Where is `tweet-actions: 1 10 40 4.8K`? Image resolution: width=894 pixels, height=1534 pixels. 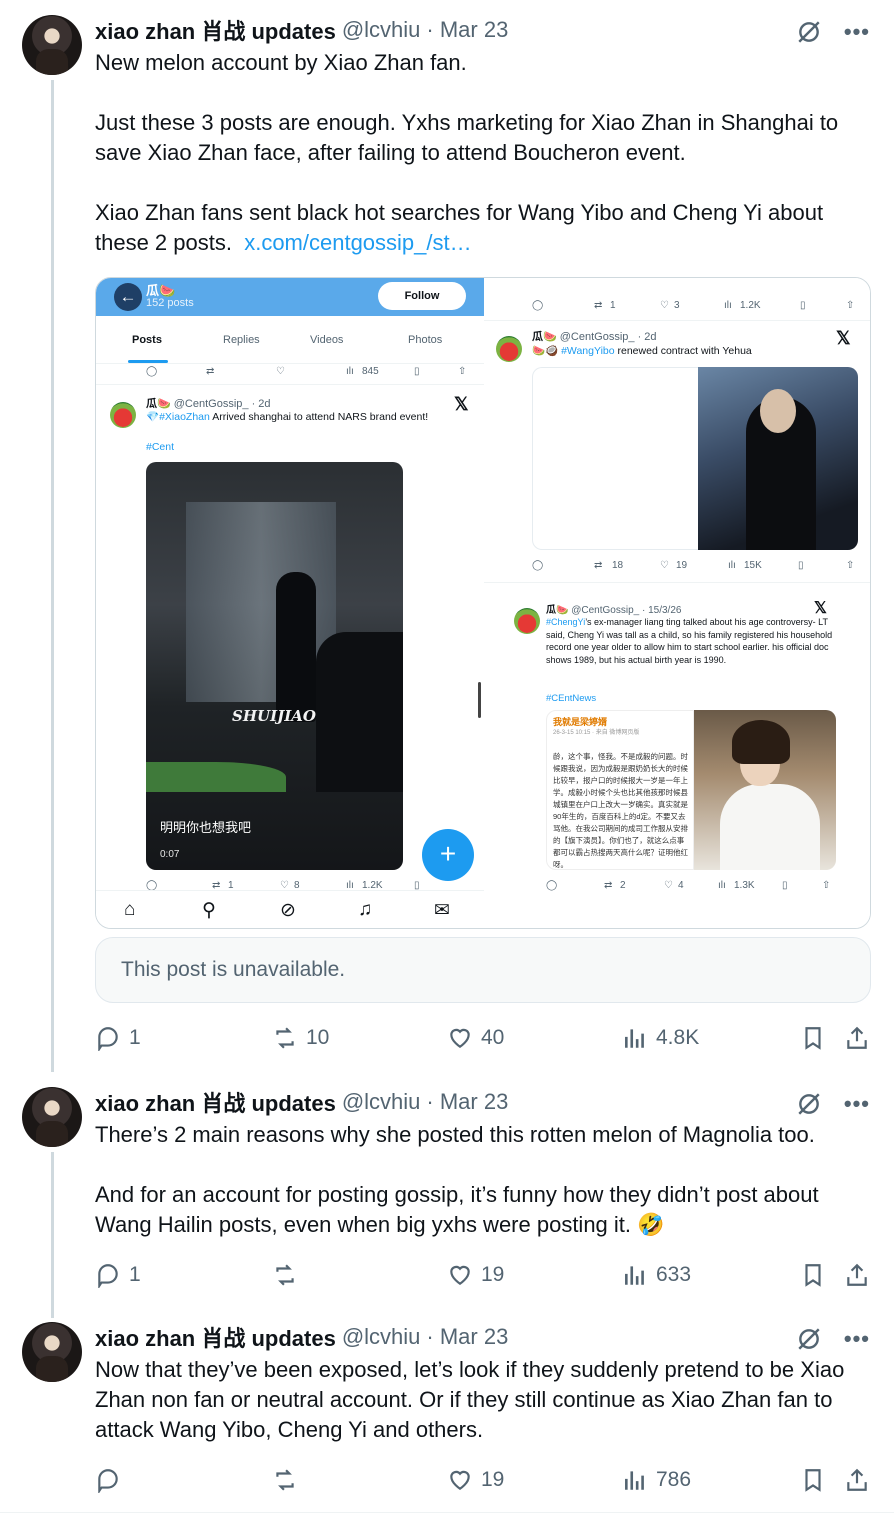 tweet-actions: 1 10 40 4.8K is located at coordinates (482, 1038).